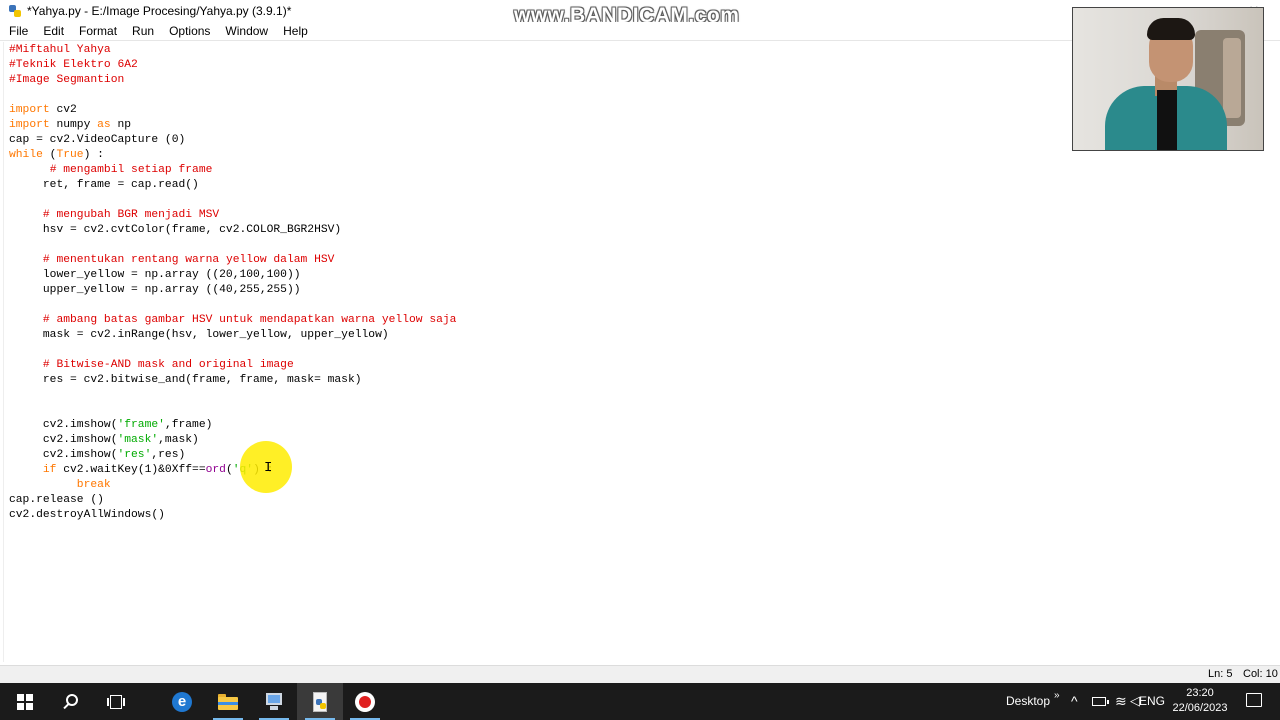  I want to click on menu-options: Options, so click(188, 31).